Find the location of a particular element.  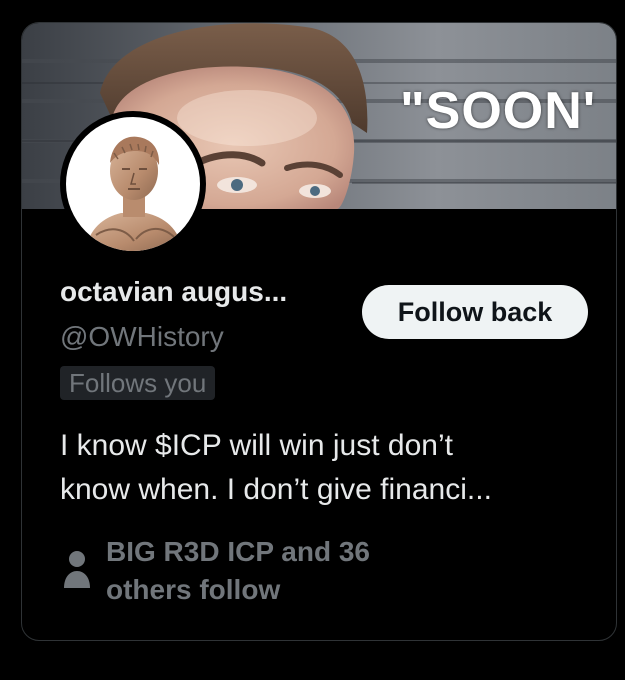

avatar-image is located at coordinates (133, 184).